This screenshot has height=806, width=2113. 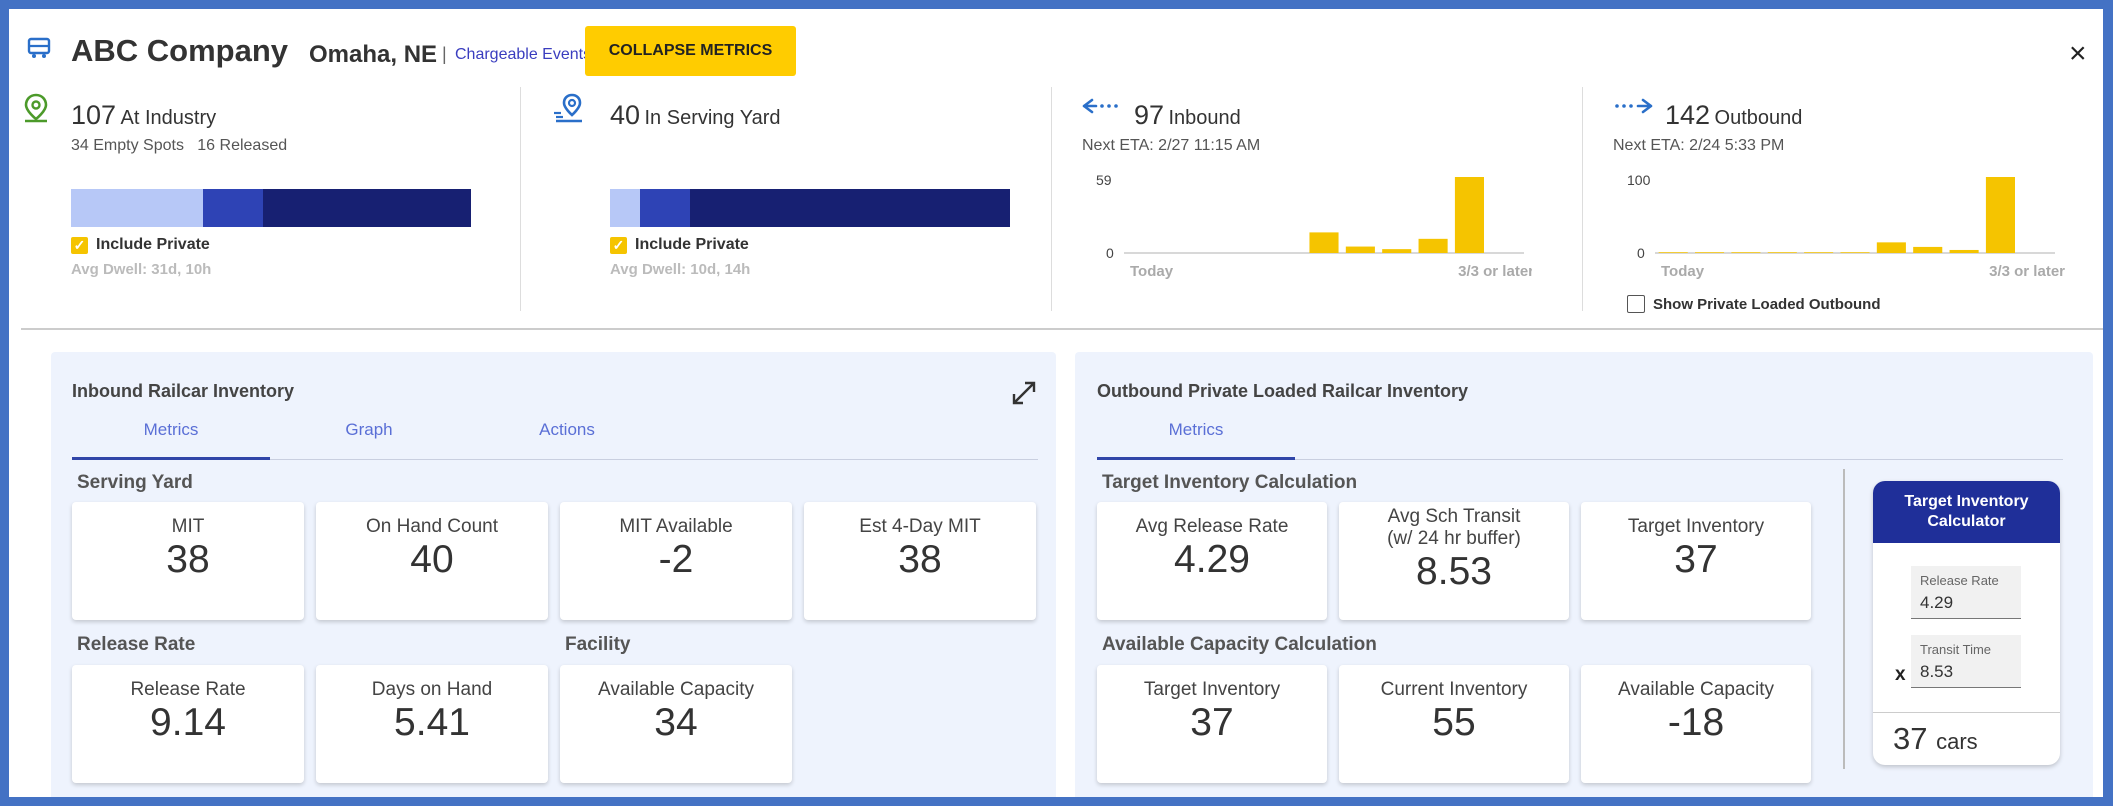 What do you see at coordinates (1966, 592) in the screenshot?
I see `release-rate-field: Release Rate 4.29` at bounding box center [1966, 592].